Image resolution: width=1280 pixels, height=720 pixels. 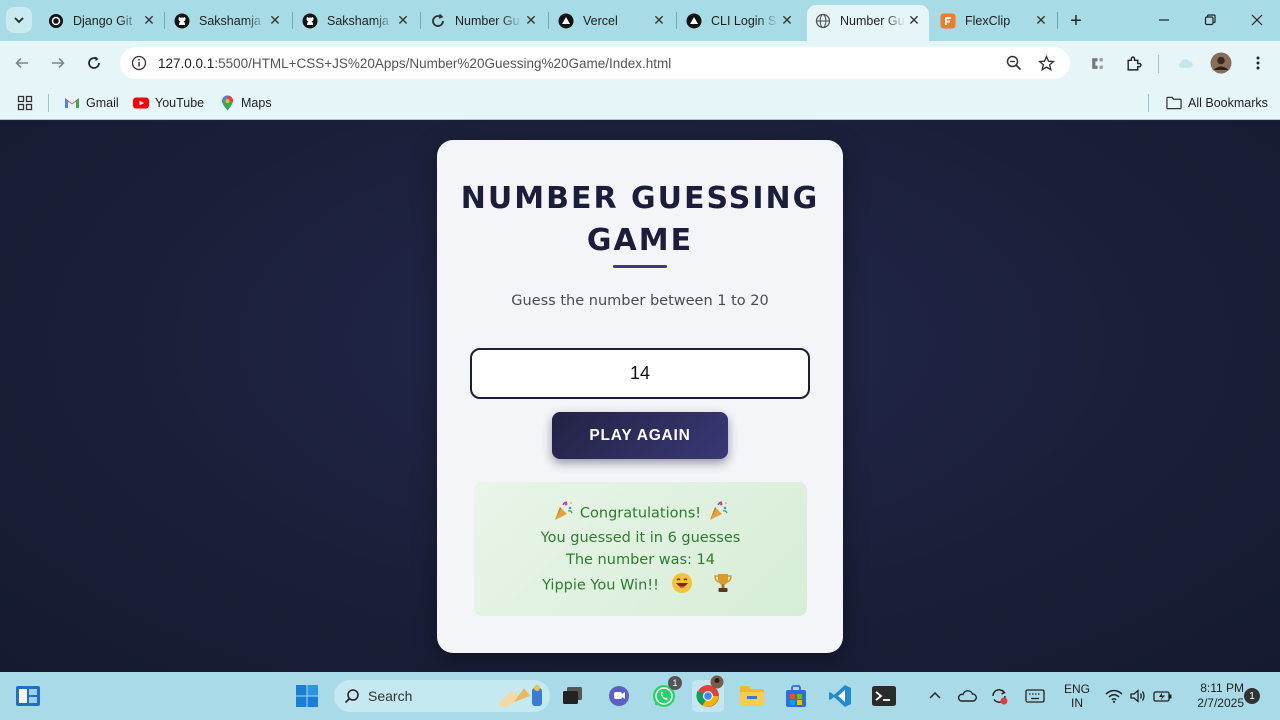 I want to click on chevron-up-icon, so click(x=935, y=695).